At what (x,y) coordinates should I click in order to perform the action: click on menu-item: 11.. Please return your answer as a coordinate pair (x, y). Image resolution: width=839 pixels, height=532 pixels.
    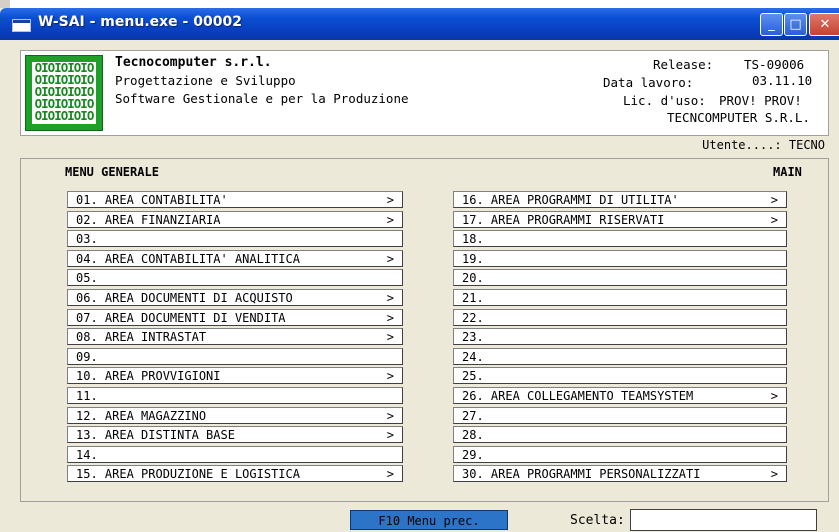
    Looking at the image, I should click on (235, 395).